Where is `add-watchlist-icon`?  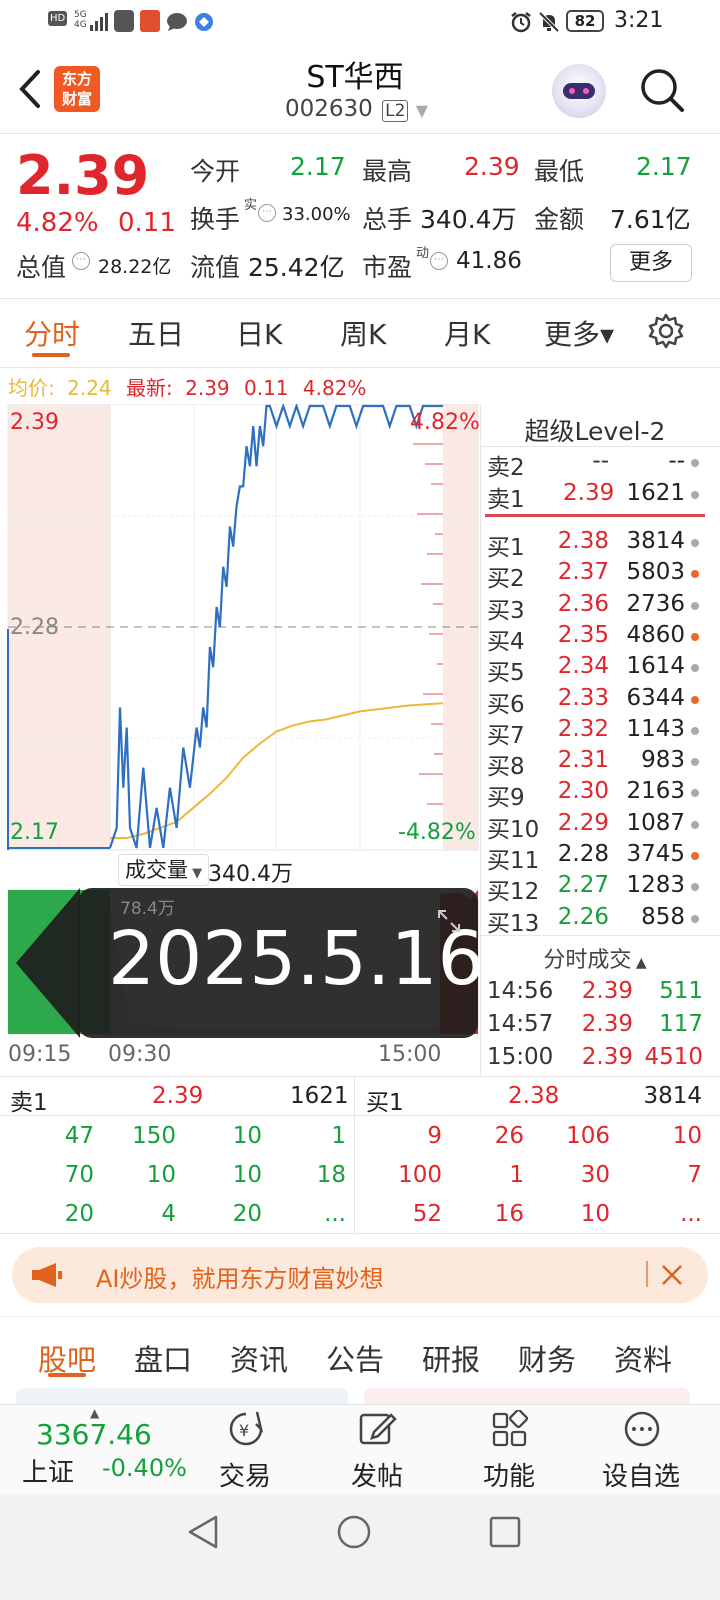
add-watchlist-icon is located at coordinates (642, 1429).